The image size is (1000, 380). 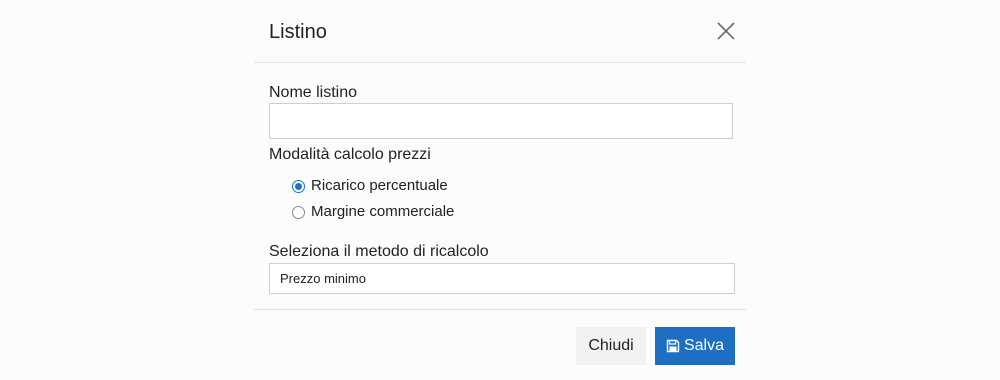 What do you see at coordinates (500, 309) in the screenshot?
I see `footer-divider` at bounding box center [500, 309].